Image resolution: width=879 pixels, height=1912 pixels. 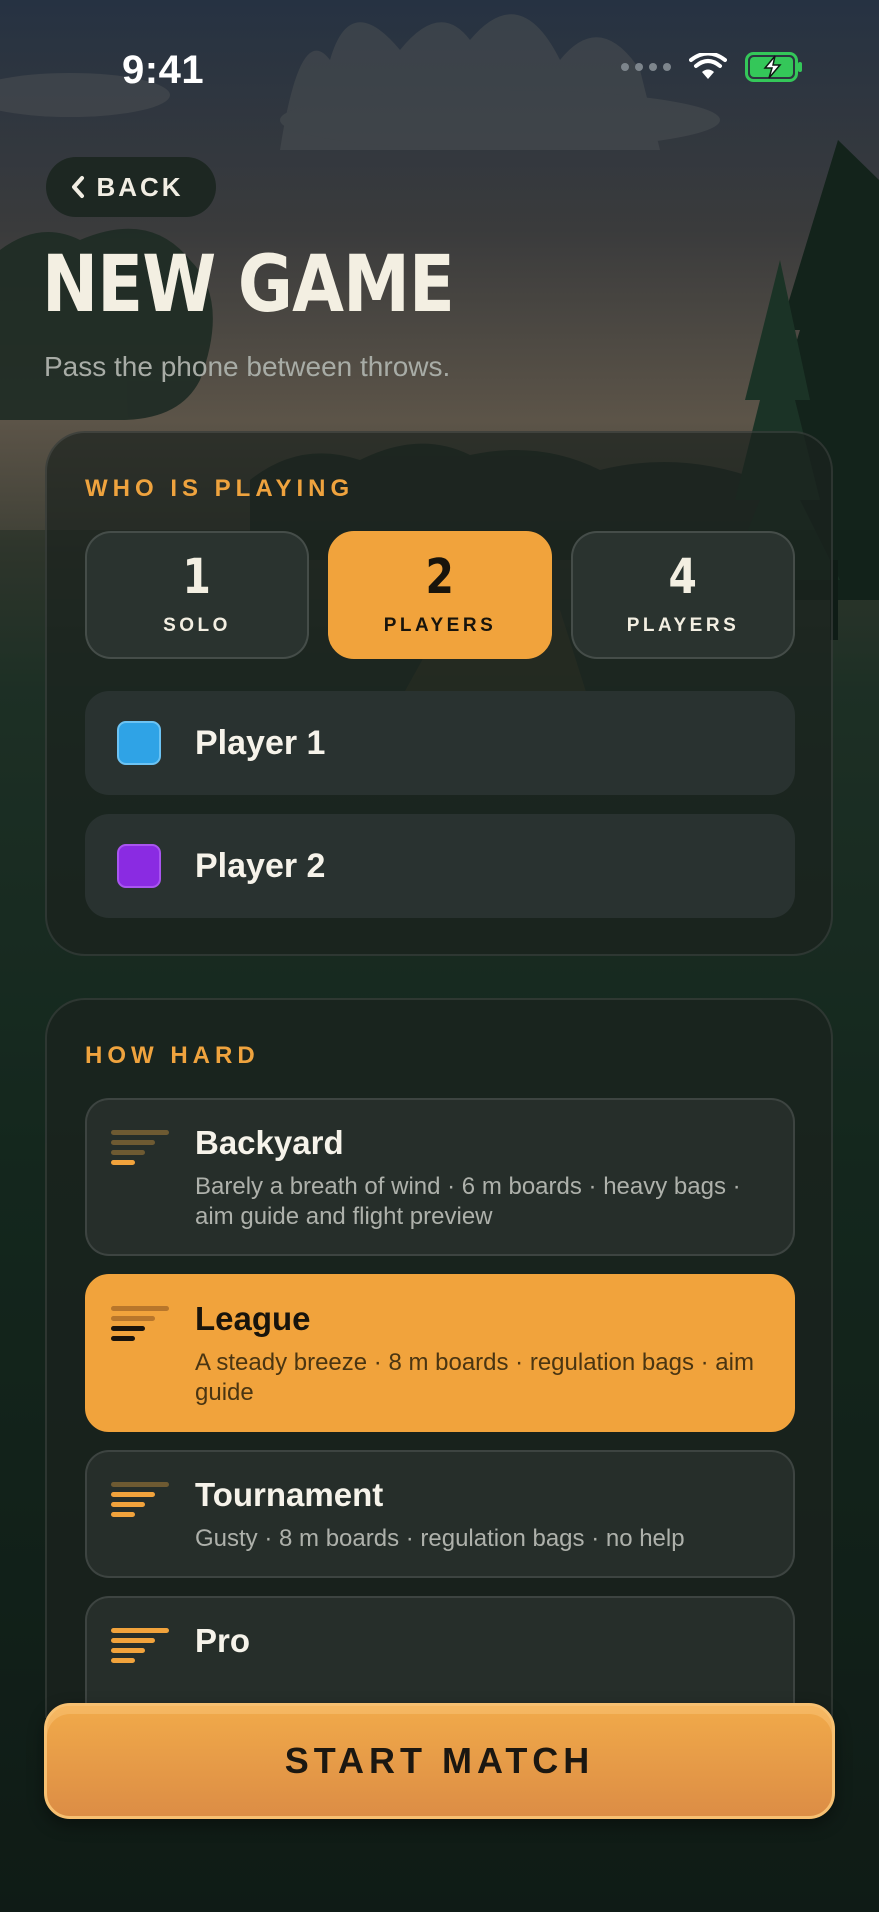 I want to click on player-count-label: SOLO, so click(x=197, y=625).